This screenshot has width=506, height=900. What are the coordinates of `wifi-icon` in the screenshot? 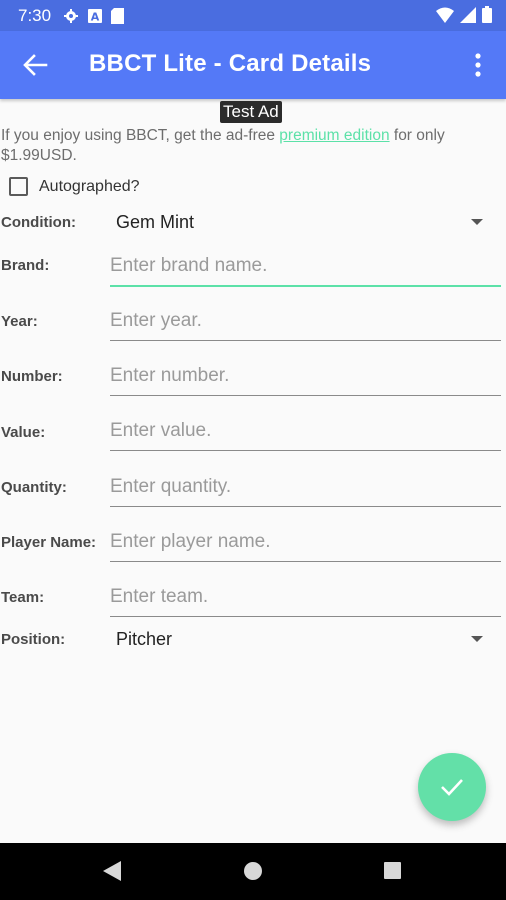 It's located at (445, 15).